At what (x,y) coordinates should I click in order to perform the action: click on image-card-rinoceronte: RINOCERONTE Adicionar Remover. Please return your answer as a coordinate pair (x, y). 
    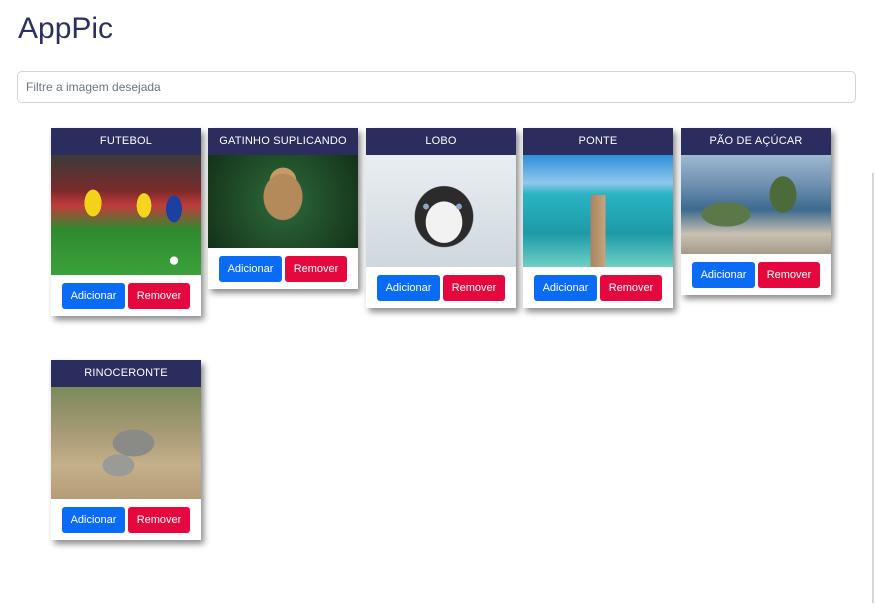
    Looking at the image, I should click on (126, 450).